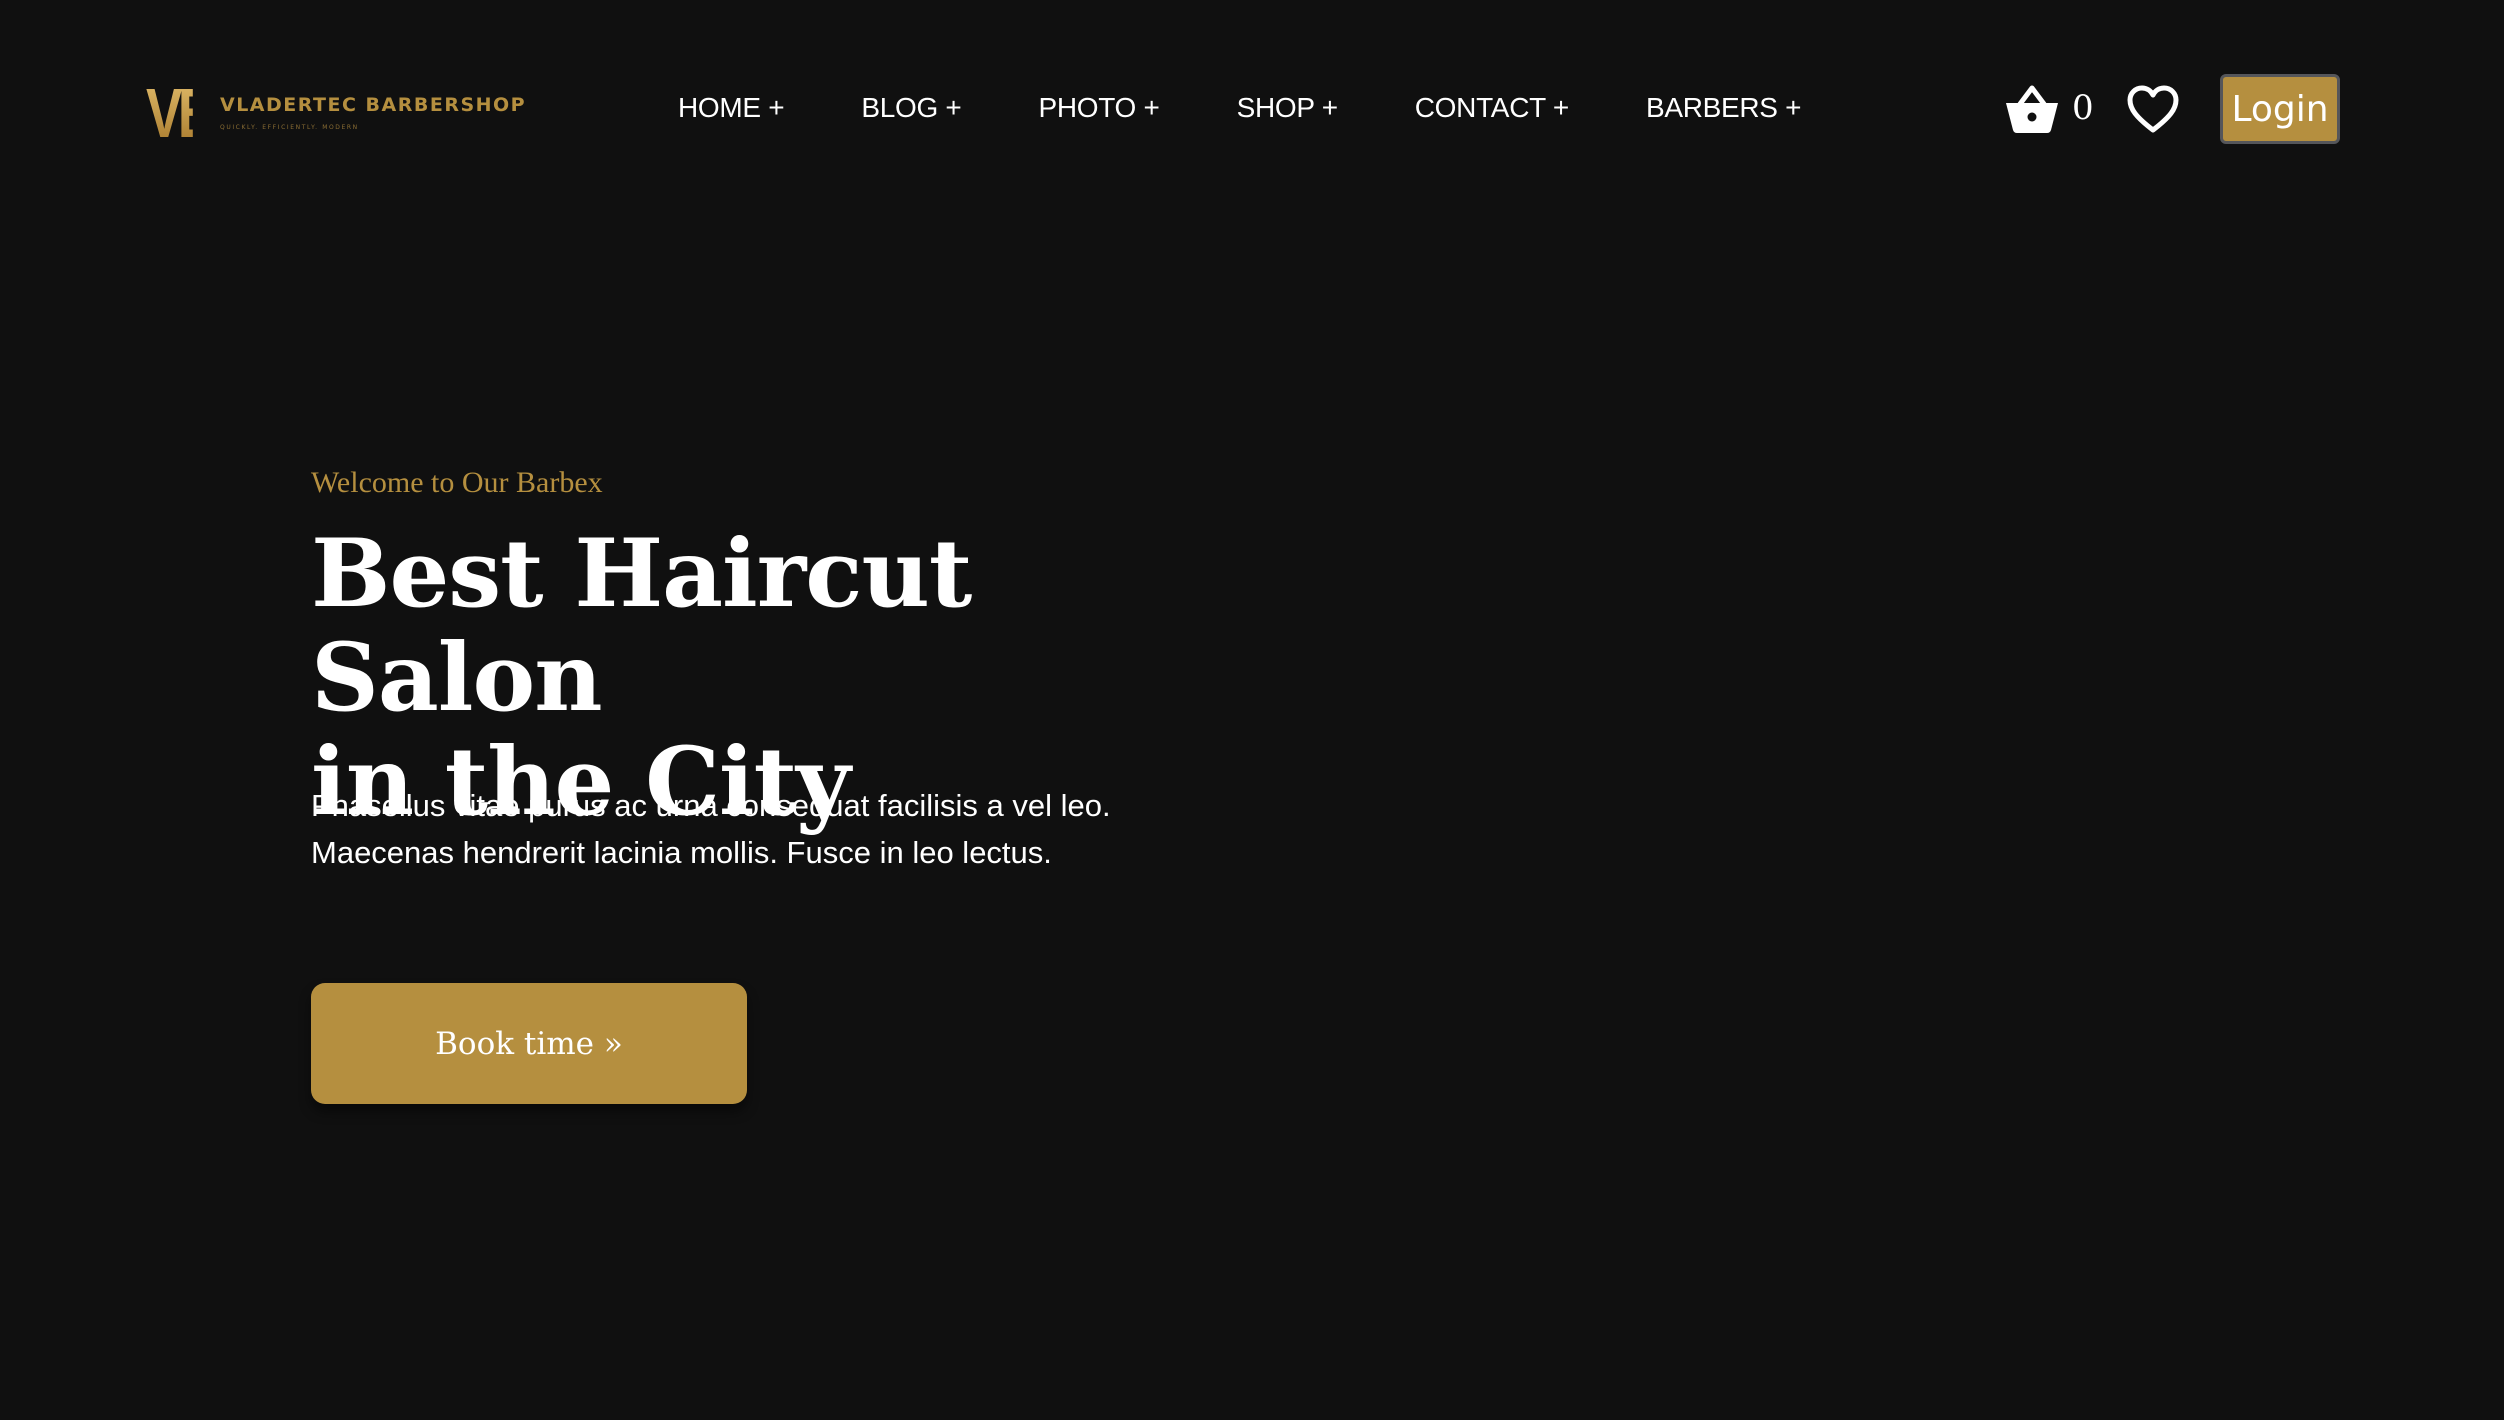 Image resolution: width=2504 pixels, height=1420 pixels. I want to click on hero-title-line-1: Best Haircut Salon, so click(641, 626).